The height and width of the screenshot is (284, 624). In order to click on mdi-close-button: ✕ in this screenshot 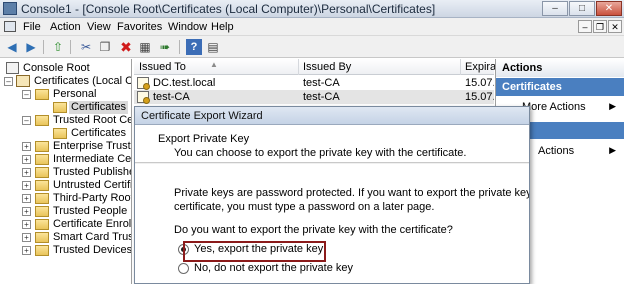, I will do `click(615, 26)`.